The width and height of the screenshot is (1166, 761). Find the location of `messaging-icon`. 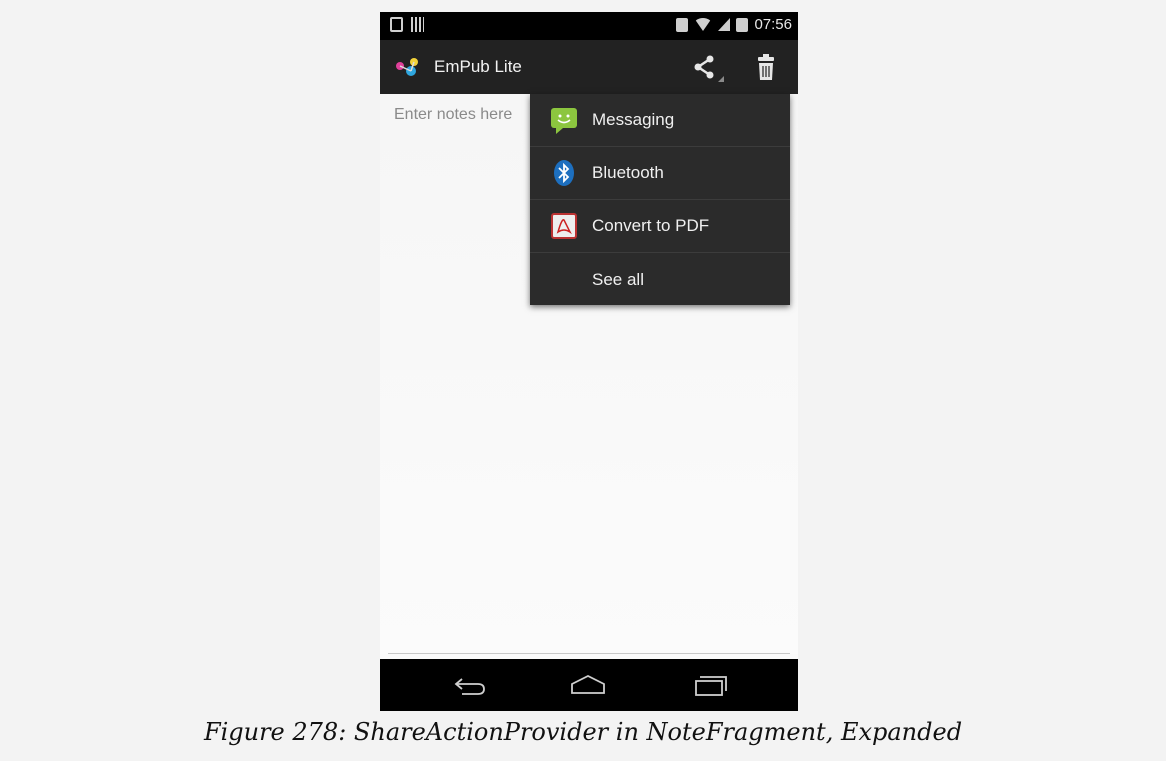

messaging-icon is located at coordinates (564, 121).